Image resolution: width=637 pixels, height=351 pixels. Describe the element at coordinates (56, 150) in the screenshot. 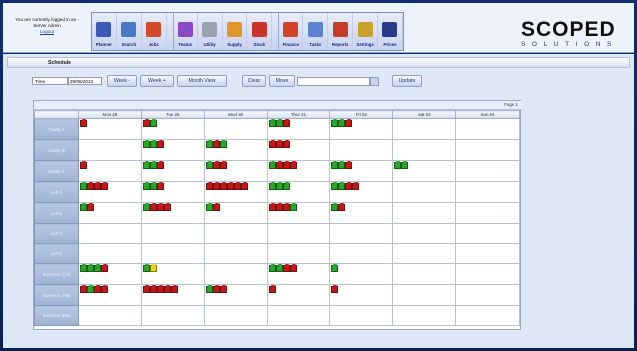

I see `resource-label: Cavity B` at that location.